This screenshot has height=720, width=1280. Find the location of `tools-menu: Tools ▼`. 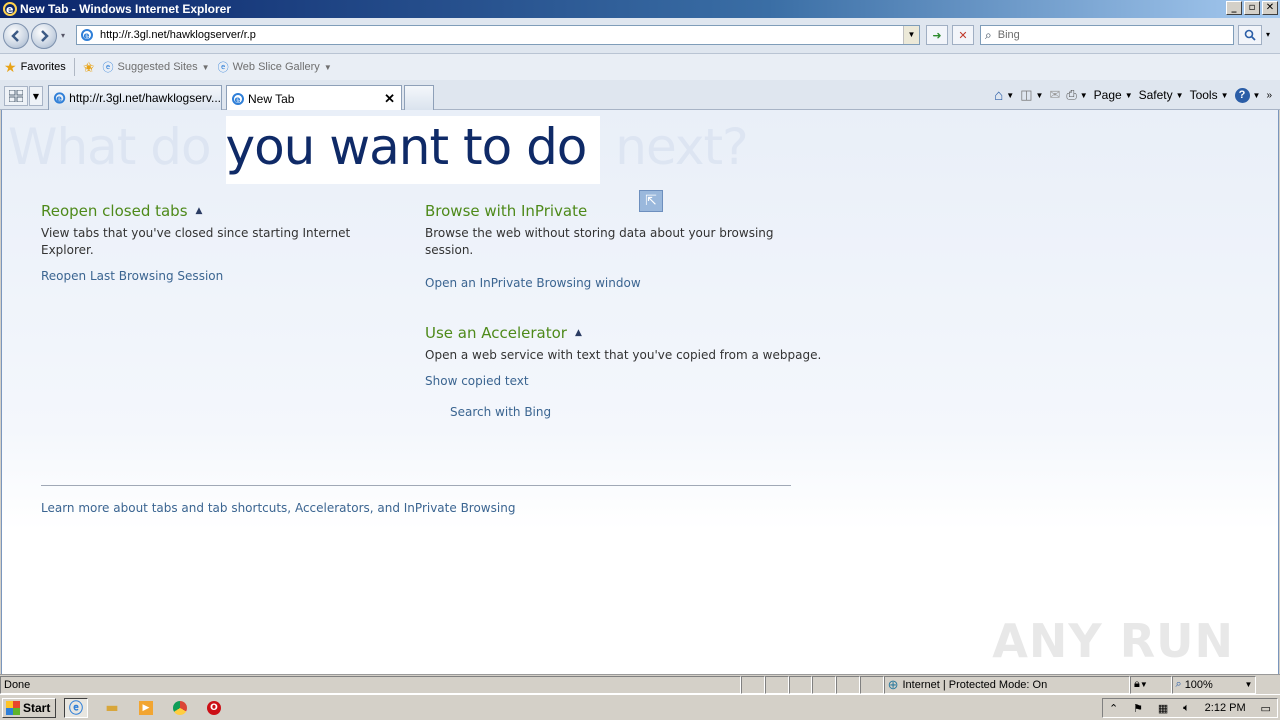

tools-menu: Tools ▼ is located at coordinates (1209, 95).